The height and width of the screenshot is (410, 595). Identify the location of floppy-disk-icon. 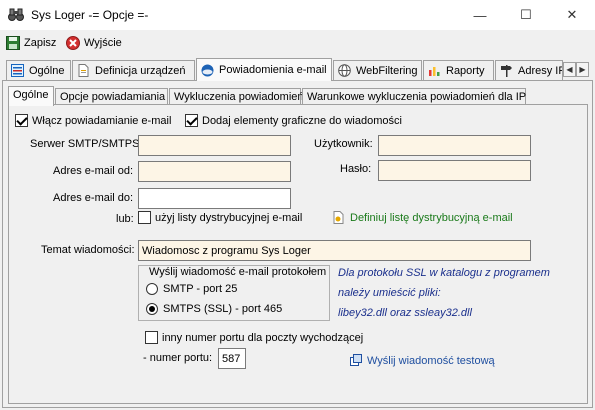
(13, 43).